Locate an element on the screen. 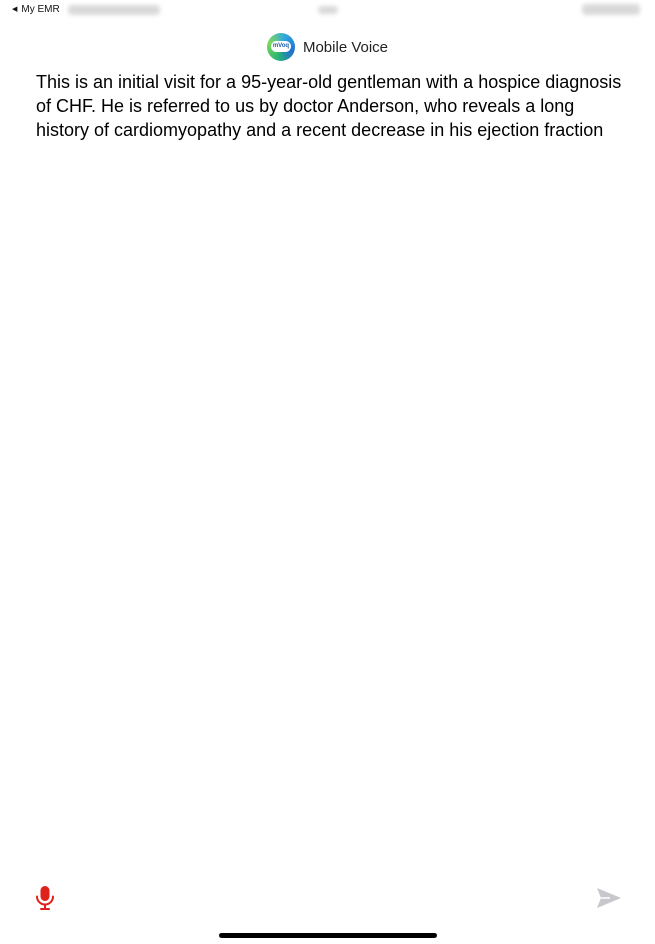 The width and height of the screenshot is (655, 944). mvoq-logo: mVoq is located at coordinates (280, 47).